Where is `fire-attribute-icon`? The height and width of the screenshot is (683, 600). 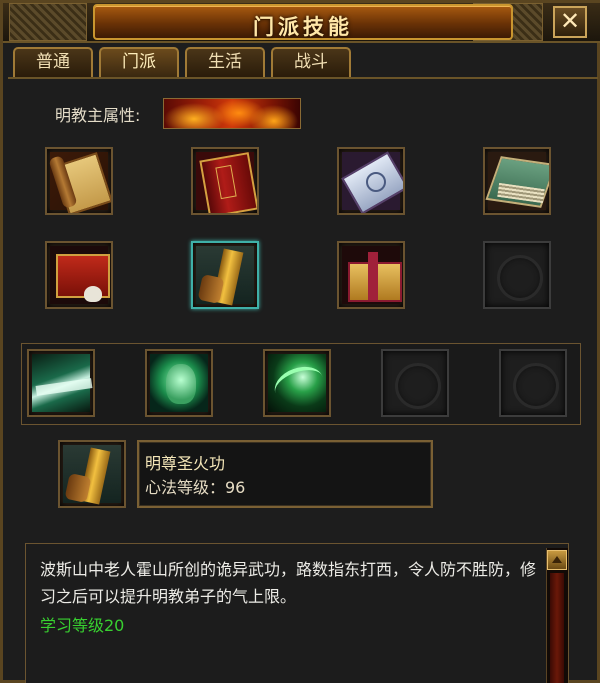
fire-attribute-icon is located at coordinates (232, 113).